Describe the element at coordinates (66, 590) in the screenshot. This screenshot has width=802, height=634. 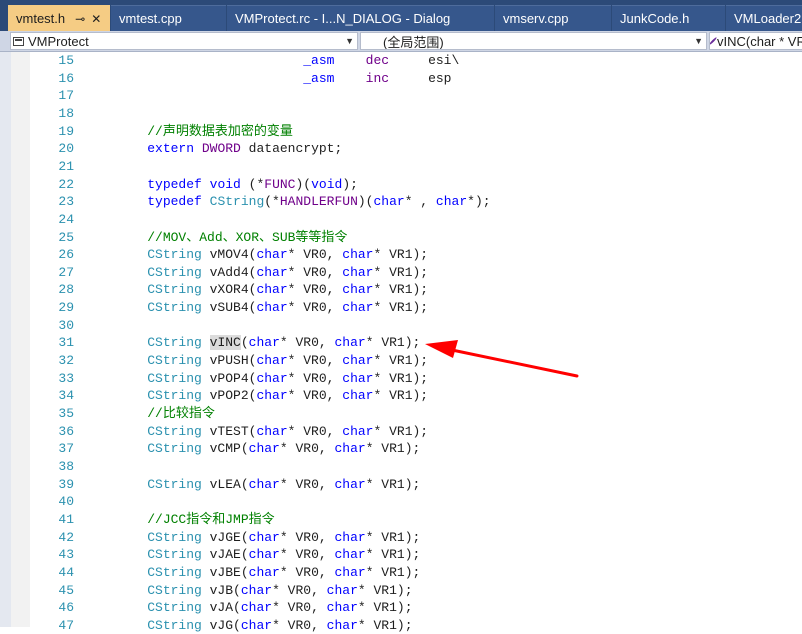
I see `line-number: 45` at that location.